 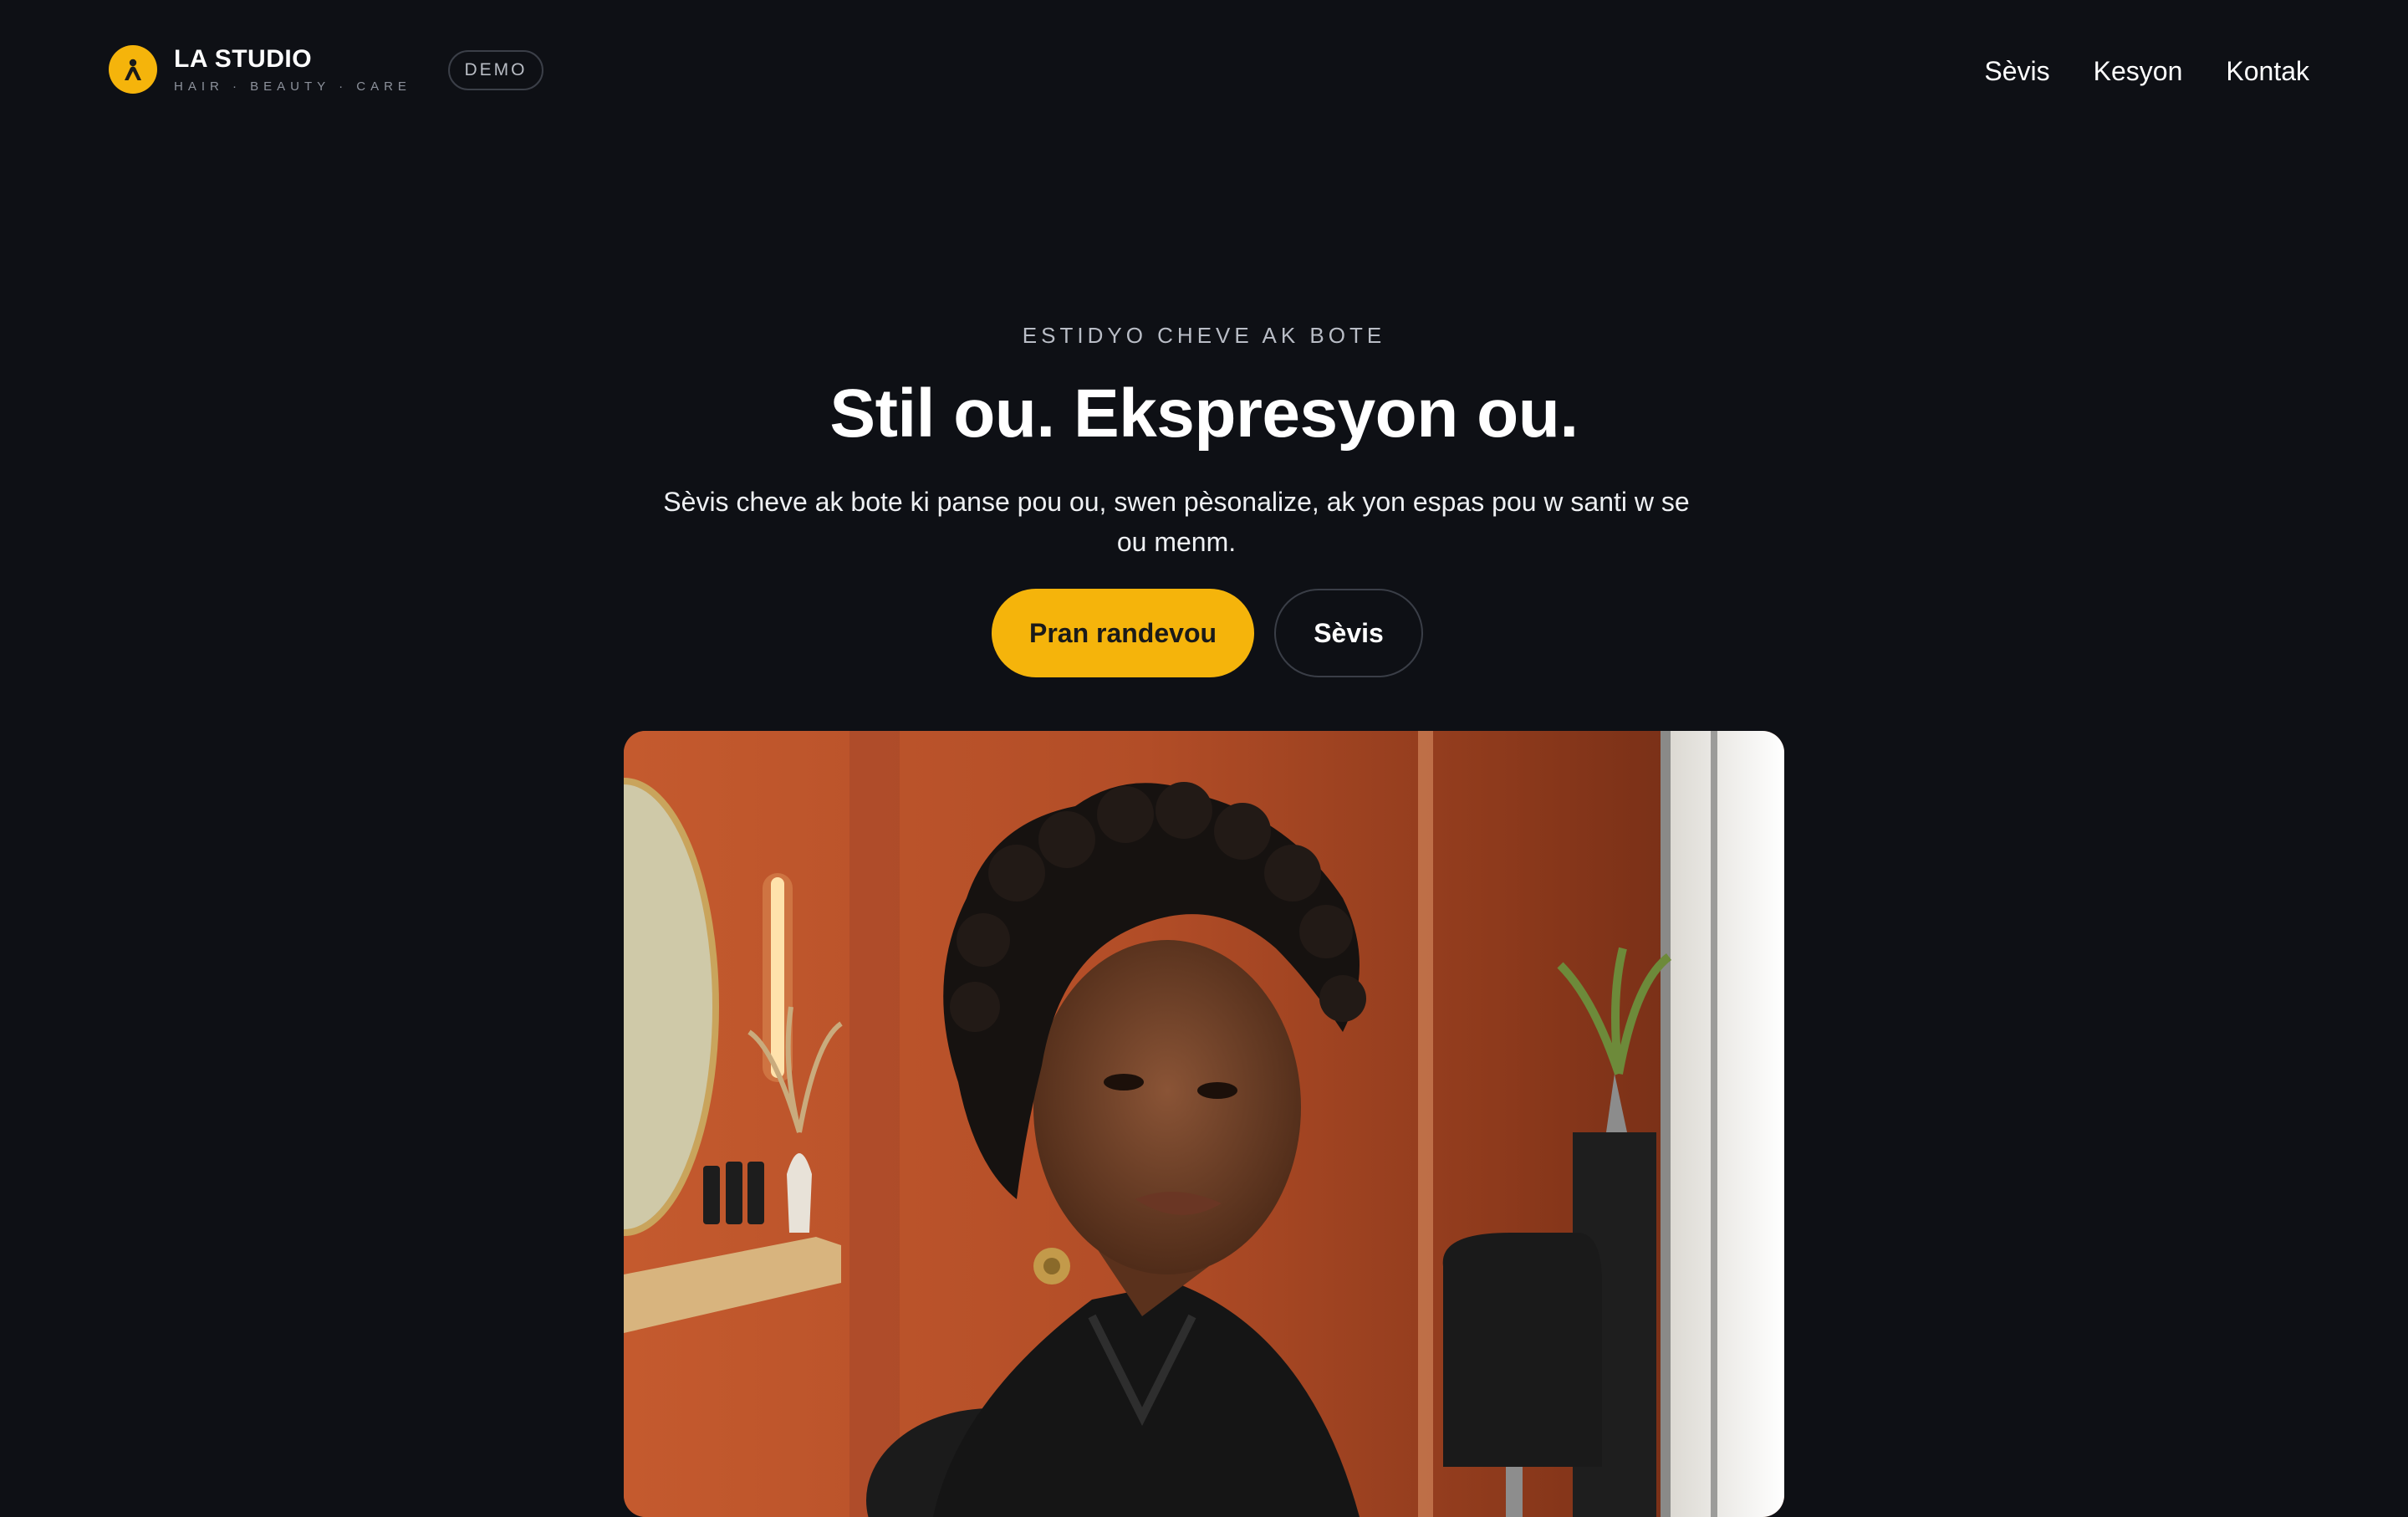 What do you see at coordinates (1204, 414) in the screenshot?
I see `hero-title: Stil ou. Ekspresyon ou.` at bounding box center [1204, 414].